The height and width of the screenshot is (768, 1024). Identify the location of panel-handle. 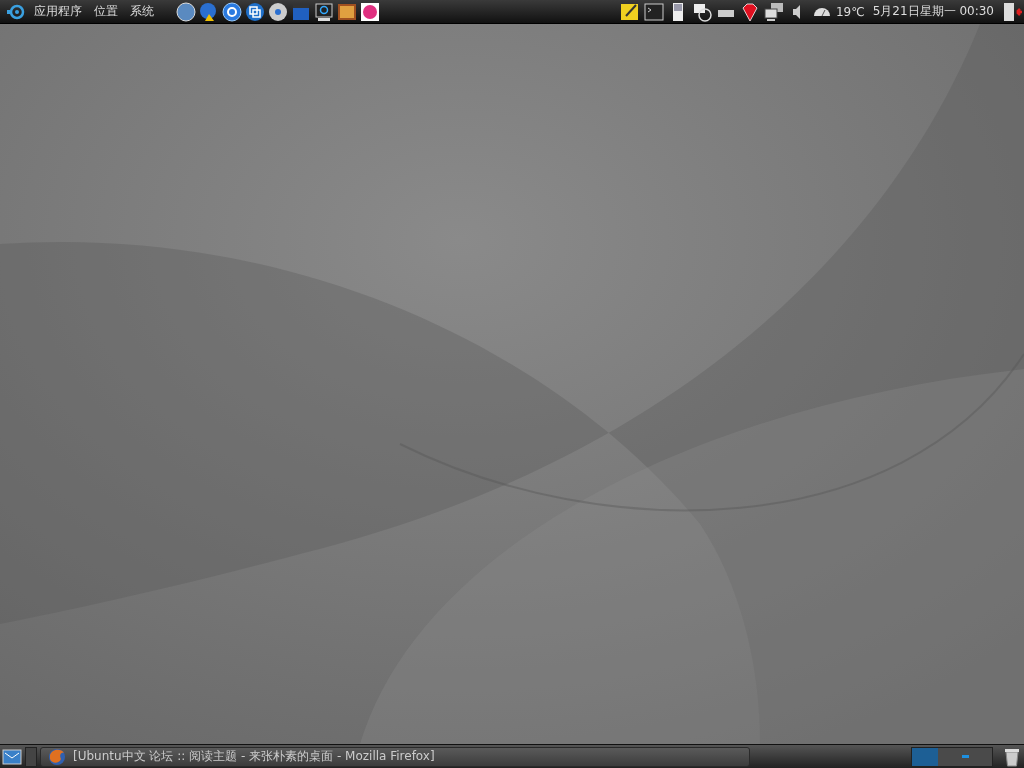
(31, 756).